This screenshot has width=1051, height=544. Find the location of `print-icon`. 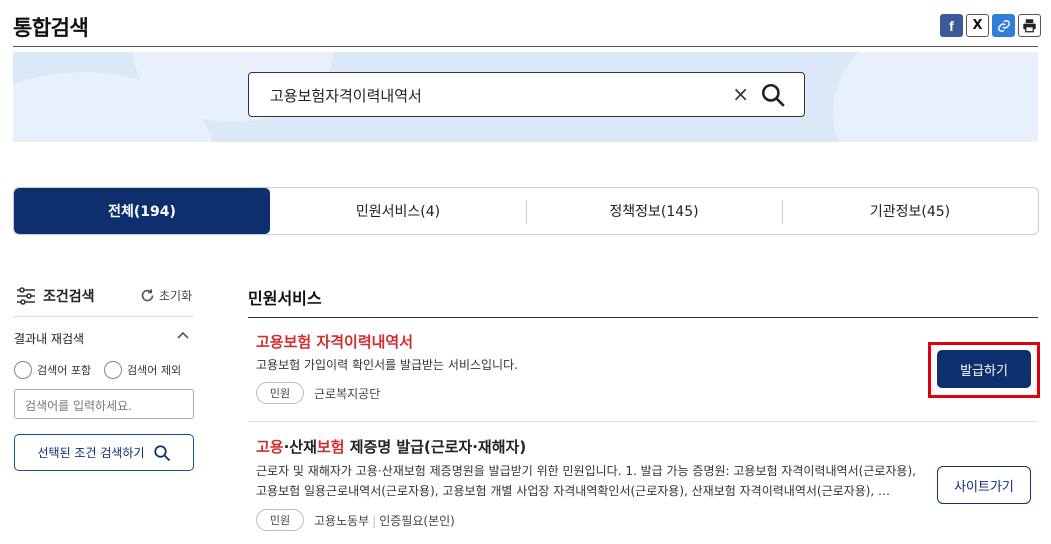

print-icon is located at coordinates (1029, 25).